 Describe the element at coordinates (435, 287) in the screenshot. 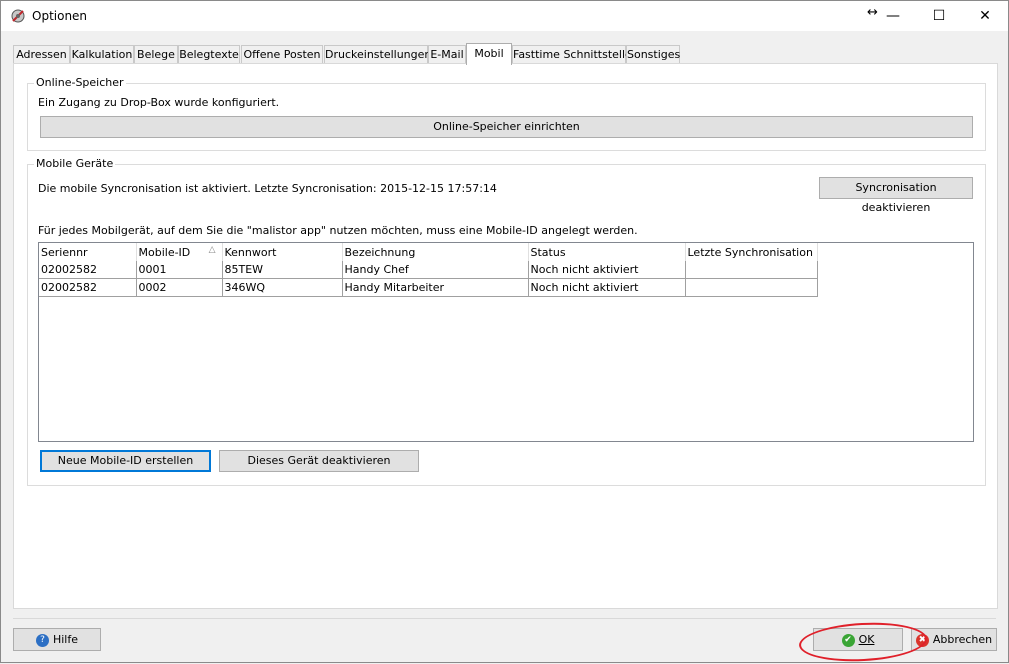

I see `cell-bezeichnung: Handy Mitarbeiter` at that location.